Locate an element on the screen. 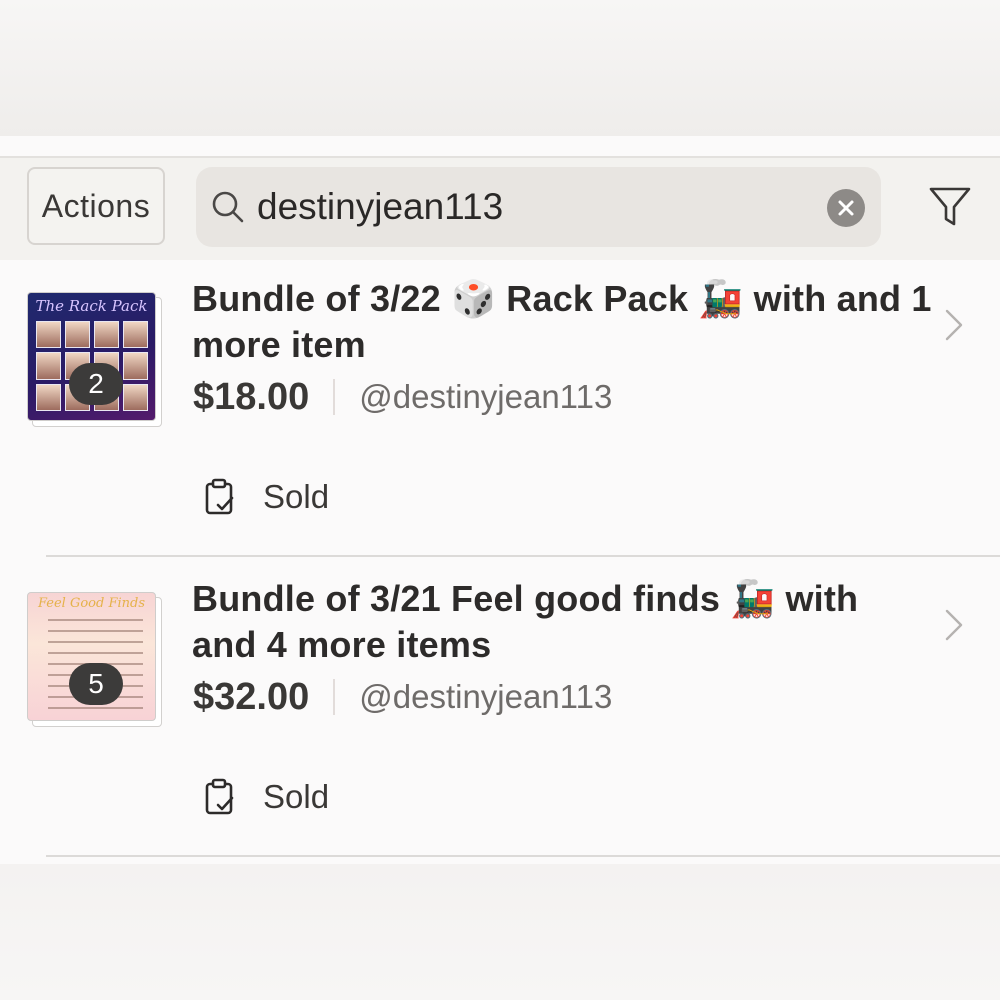 The height and width of the screenshot is (1000, 1000). toolbar: Actions destinyjean113 is located at coordinates (500, 208).